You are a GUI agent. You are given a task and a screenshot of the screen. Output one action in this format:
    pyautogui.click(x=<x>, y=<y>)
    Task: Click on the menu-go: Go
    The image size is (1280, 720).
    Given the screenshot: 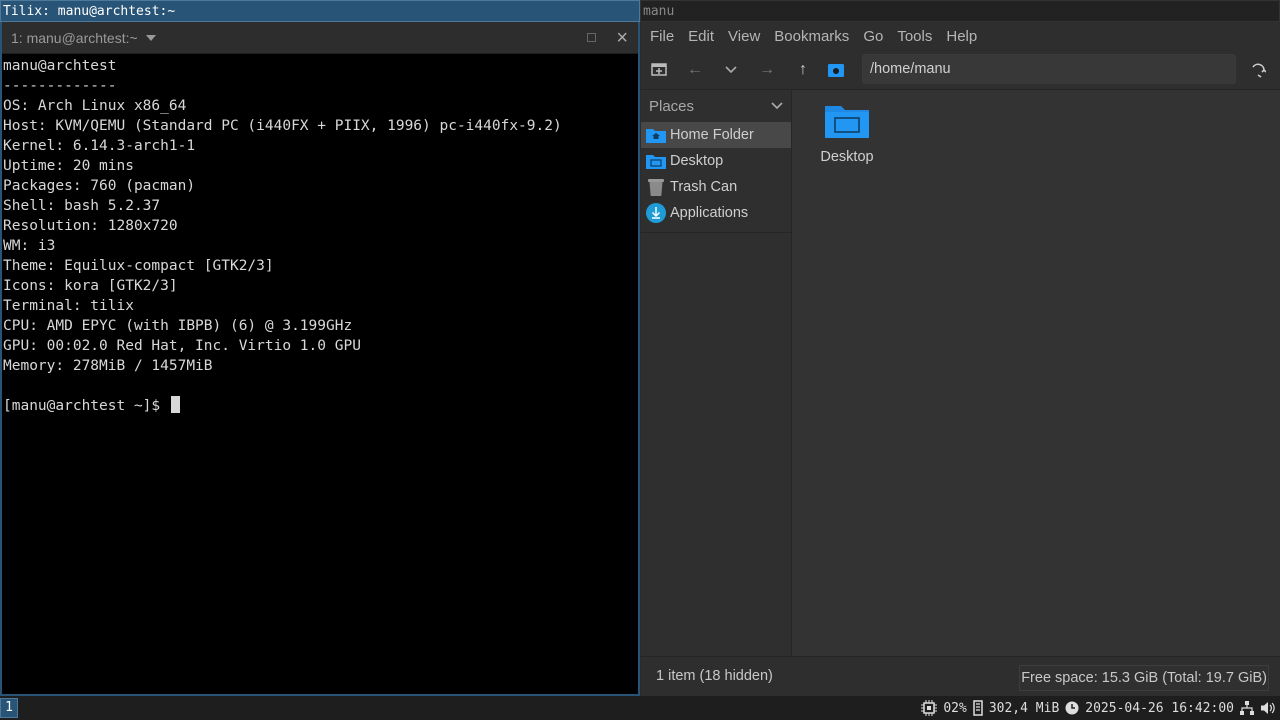 What is the action you would take?
    pyautogui.click(x=873, y=36)
    